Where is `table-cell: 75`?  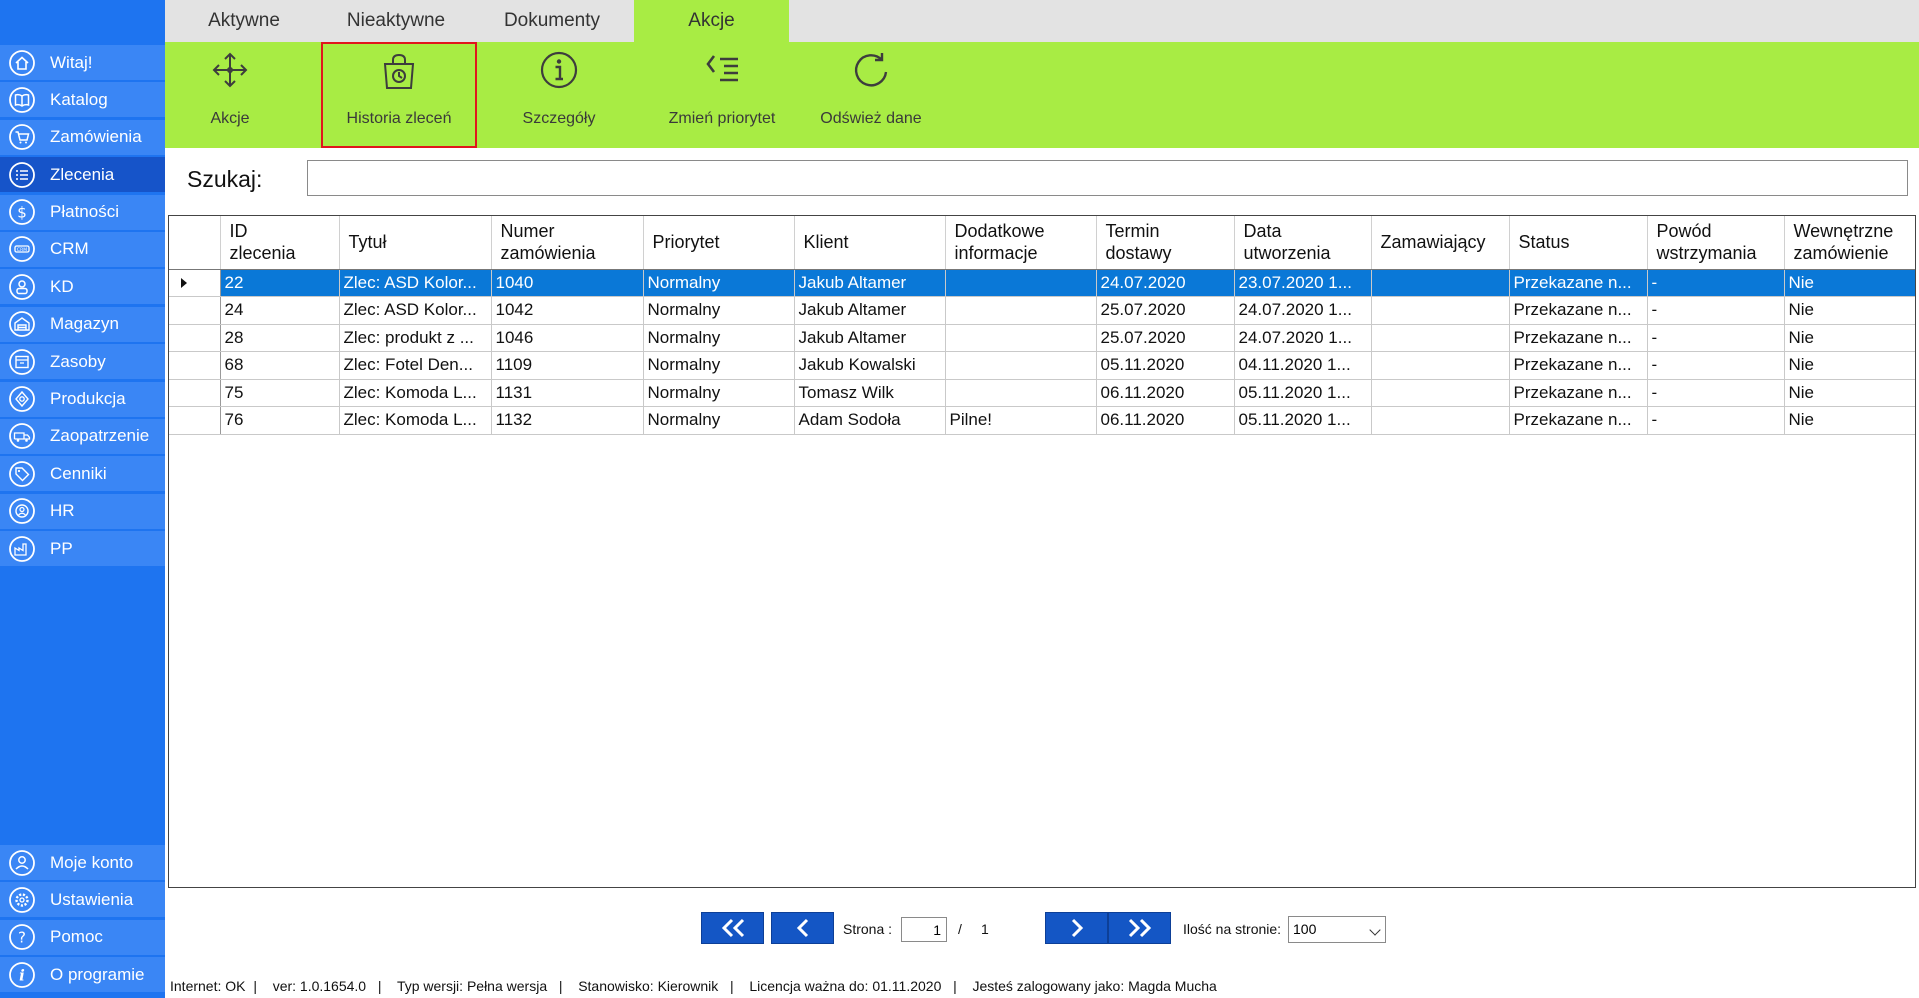
table-cell: 75 is located at coordinates (280, 393).